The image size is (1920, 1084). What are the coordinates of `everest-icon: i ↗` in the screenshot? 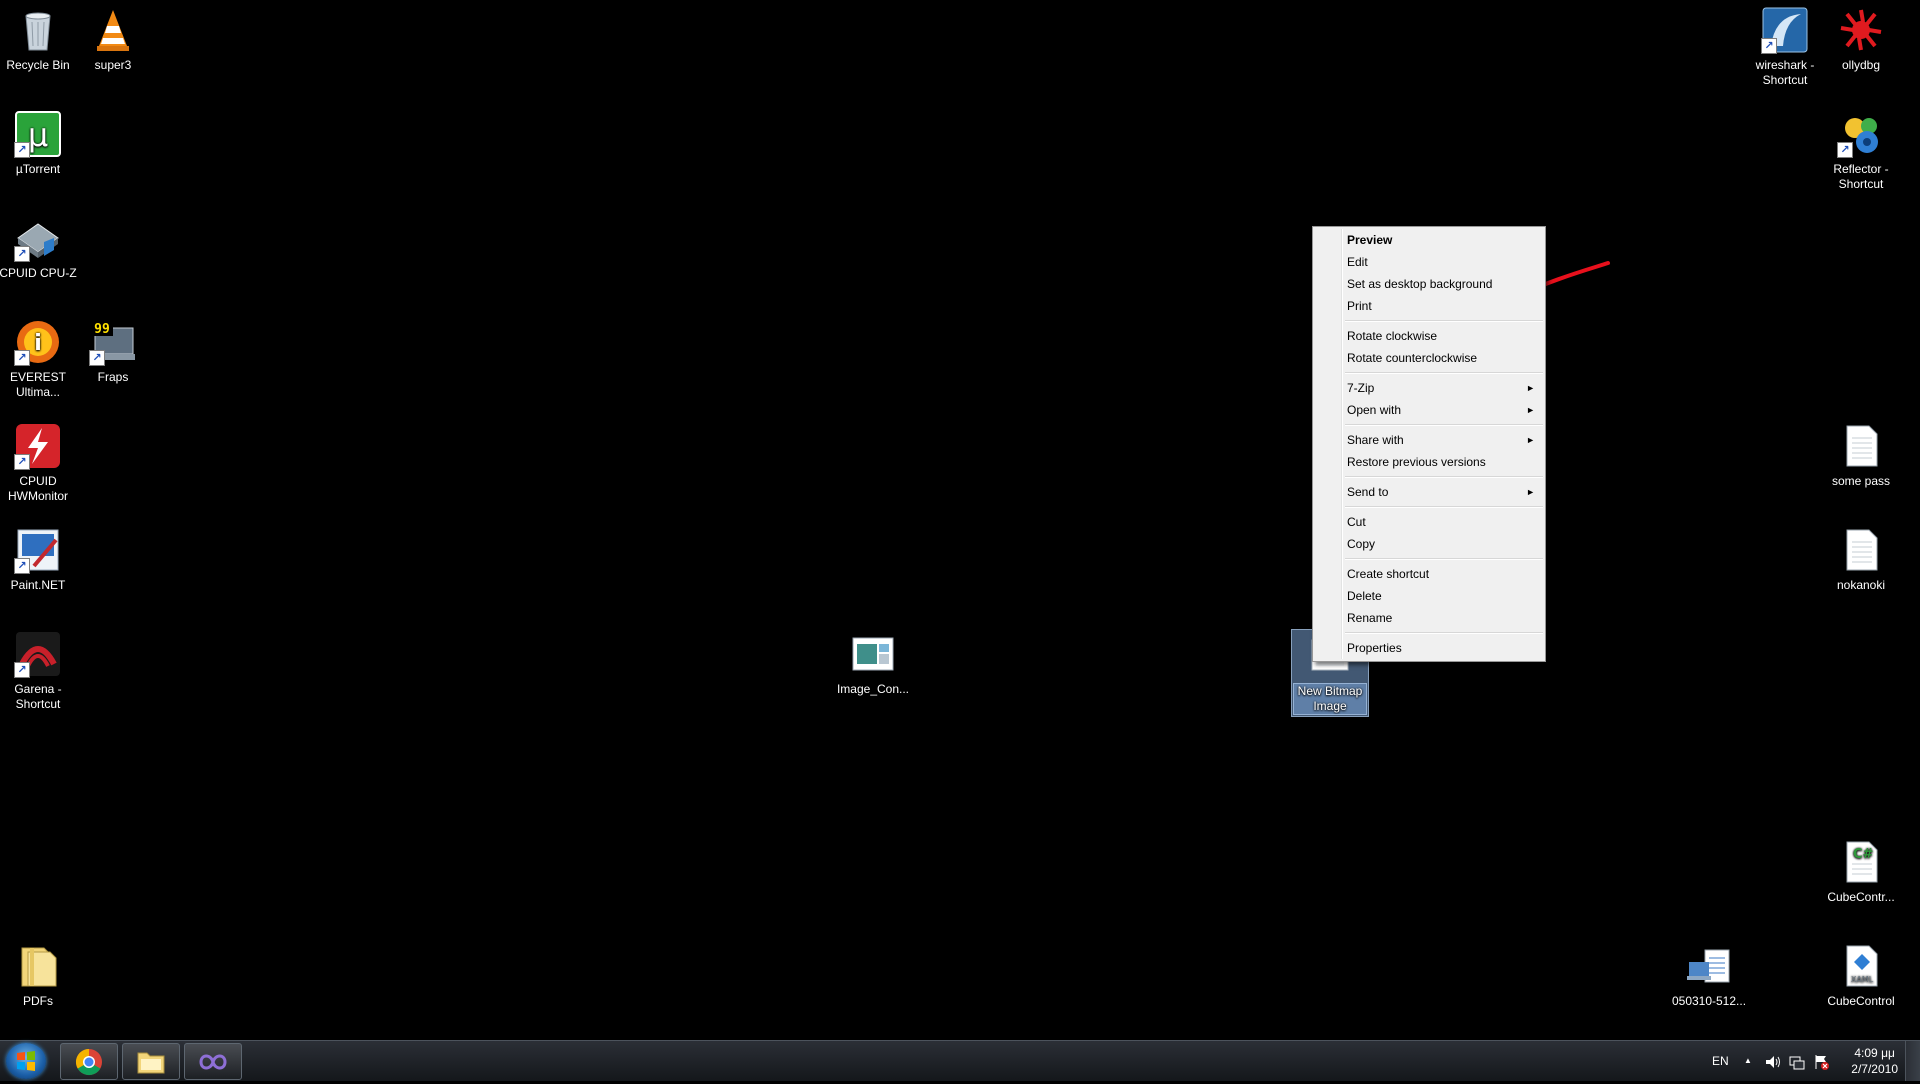 It's located at (38, 342).